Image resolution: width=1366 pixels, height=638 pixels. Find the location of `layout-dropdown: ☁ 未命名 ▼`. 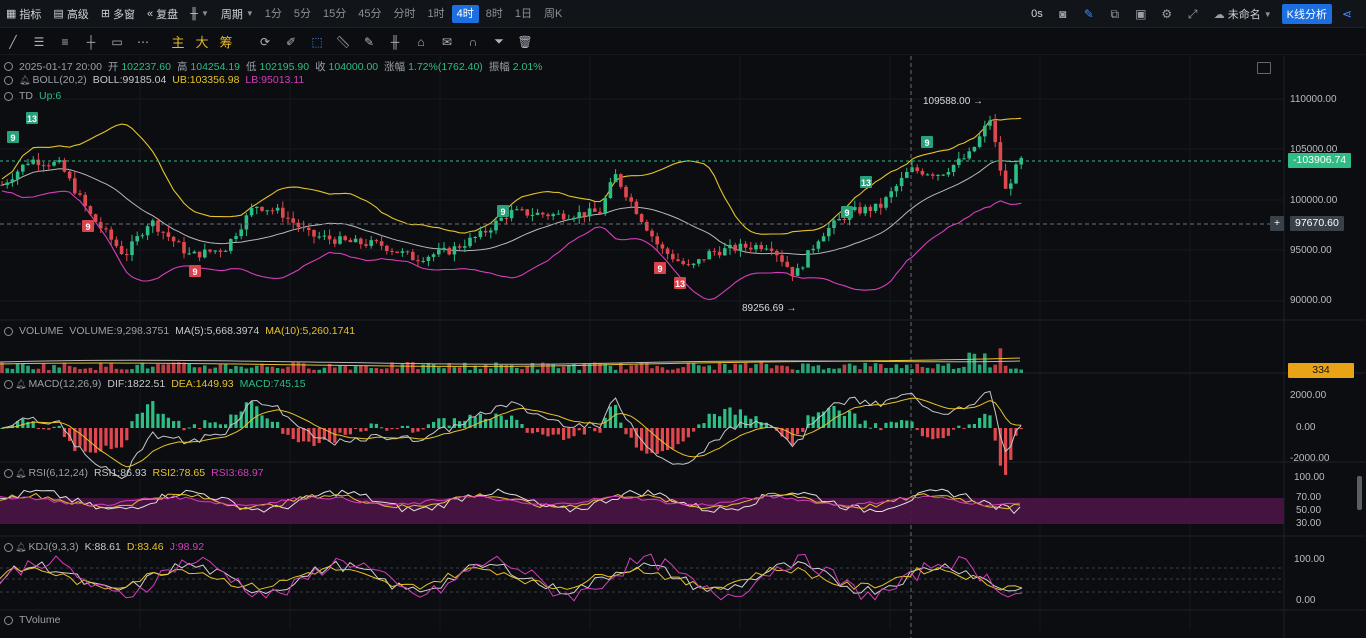

layout-dropdown: ☁ 未命名 ▼ is located at coordinates (1243, 14).